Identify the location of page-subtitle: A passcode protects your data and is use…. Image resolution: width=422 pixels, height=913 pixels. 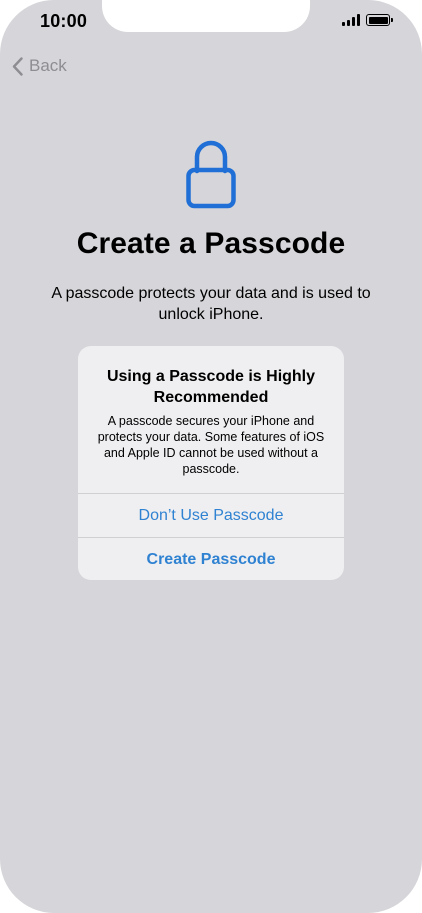
(211, 304).